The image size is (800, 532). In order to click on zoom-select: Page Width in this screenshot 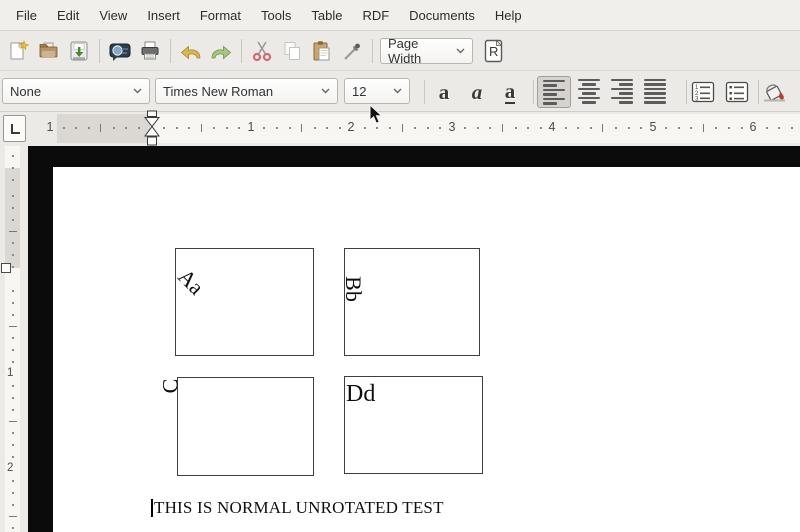, I will do `click(426, 51)`.